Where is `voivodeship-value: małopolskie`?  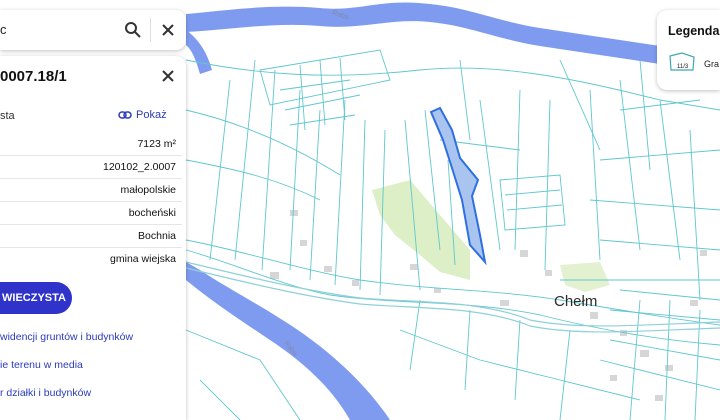 voivodeship-value: małopolskie is located at coordinates (148, 190).